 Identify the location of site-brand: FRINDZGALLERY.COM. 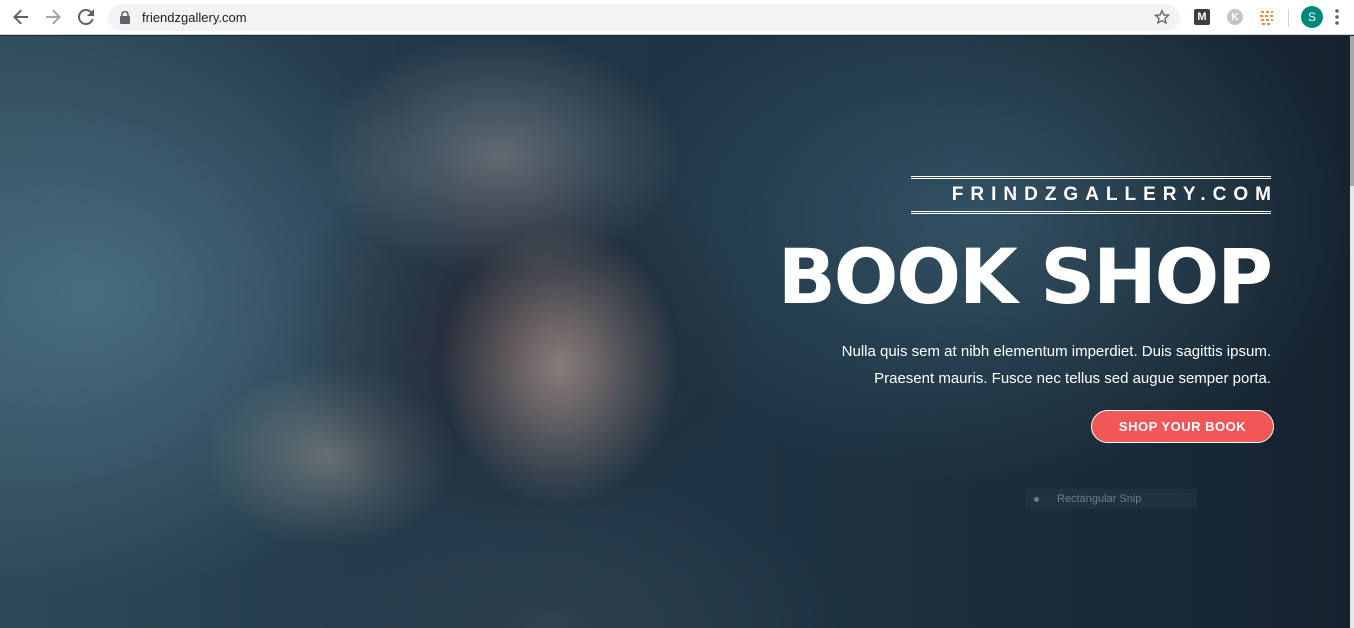
(1091, 195).